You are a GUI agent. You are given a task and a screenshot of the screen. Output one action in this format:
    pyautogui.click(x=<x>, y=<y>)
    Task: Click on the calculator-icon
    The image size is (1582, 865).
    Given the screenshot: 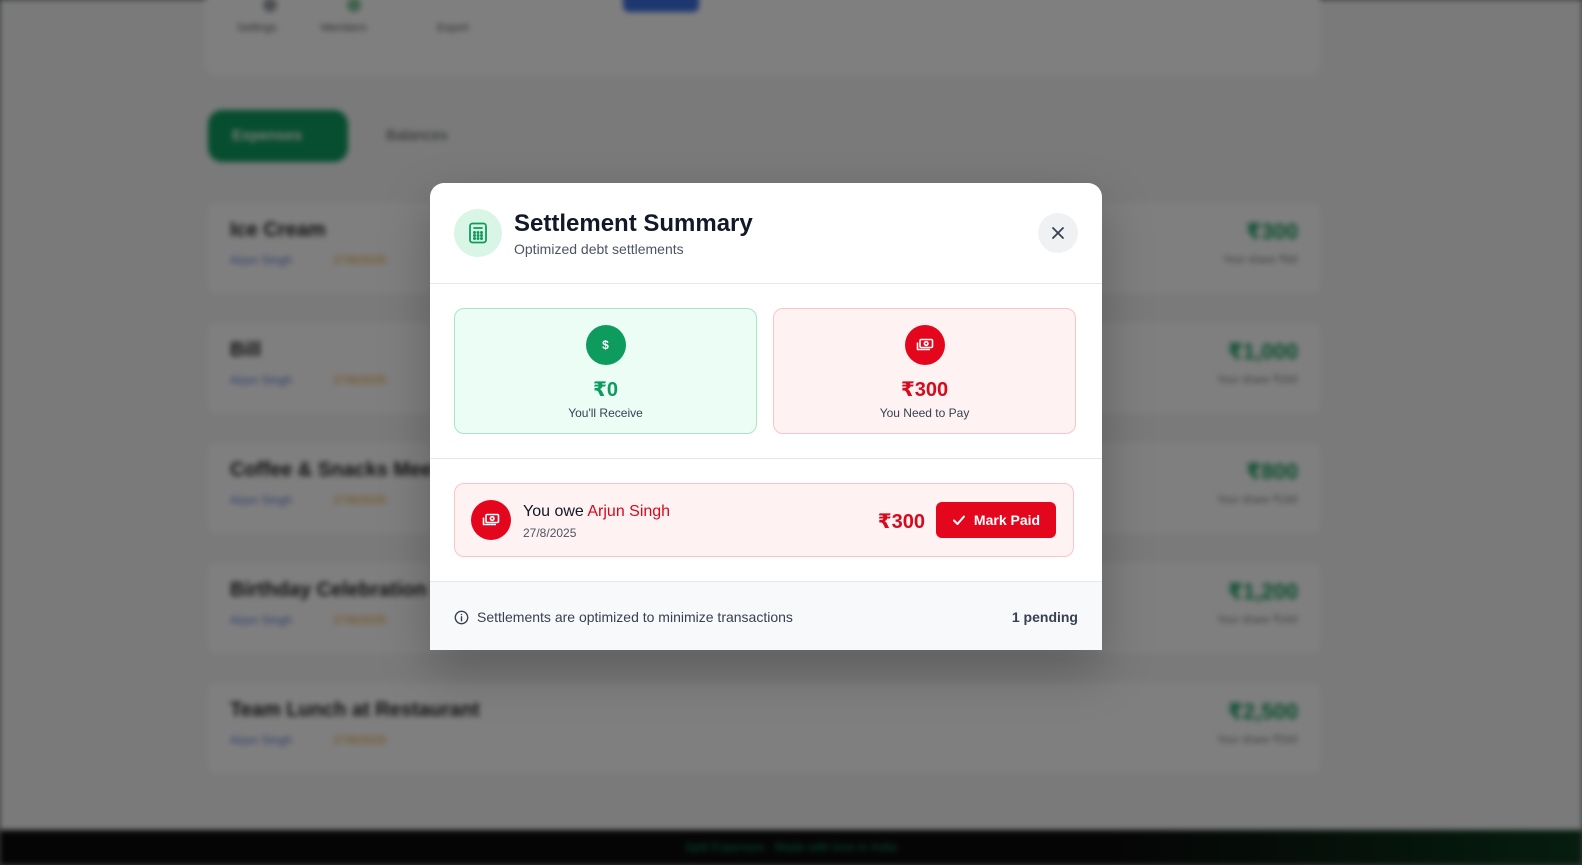 What is the action you would take?
    pyautogui.click(x=478, y=233)
    